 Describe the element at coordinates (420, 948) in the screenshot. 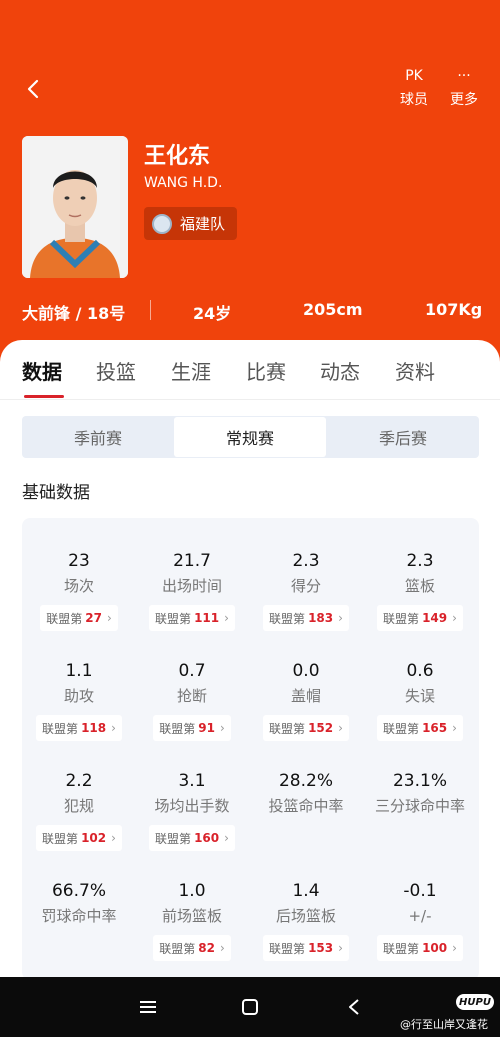

I see `league-rank-chip: 联盟第 100 ›` at that location.